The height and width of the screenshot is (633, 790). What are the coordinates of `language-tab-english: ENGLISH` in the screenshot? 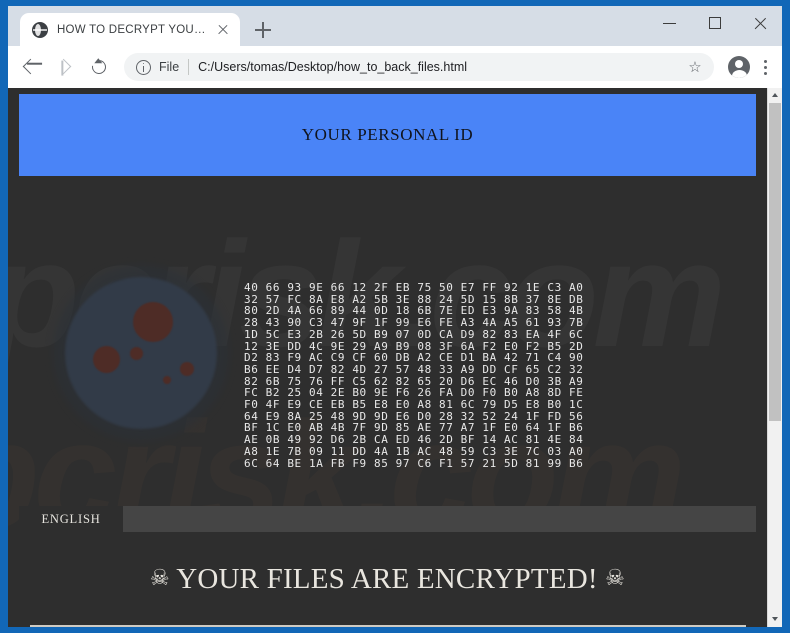 It's located at (71, 519).